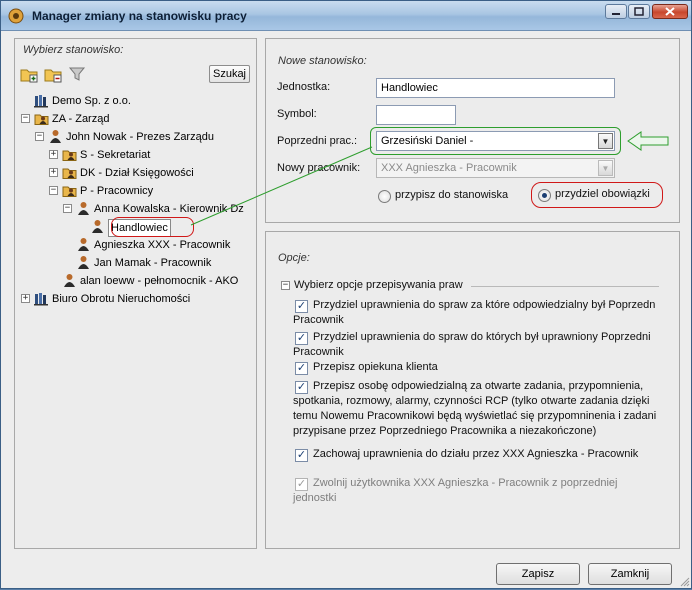  I want to click on annotation-arrows, so click(429, 178).